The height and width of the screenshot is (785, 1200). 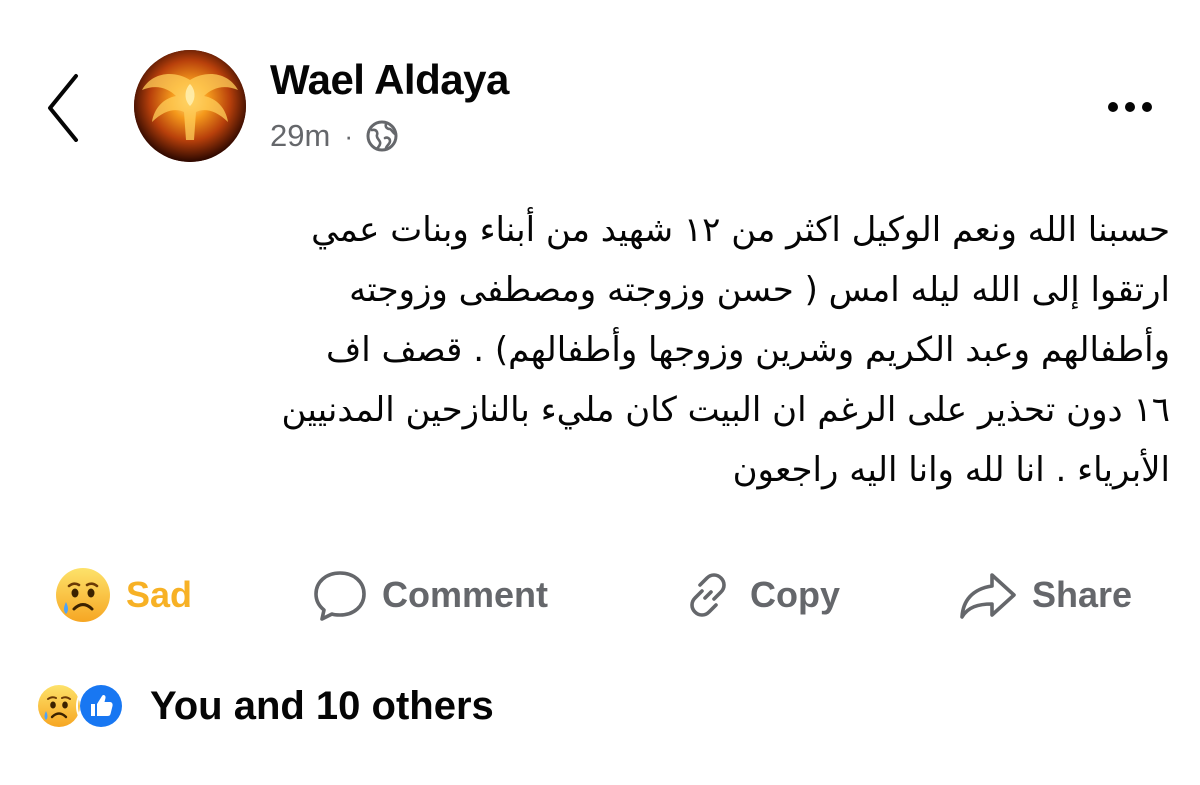 I want to click on comment-bubble-icon, so click(x=340, y=596).